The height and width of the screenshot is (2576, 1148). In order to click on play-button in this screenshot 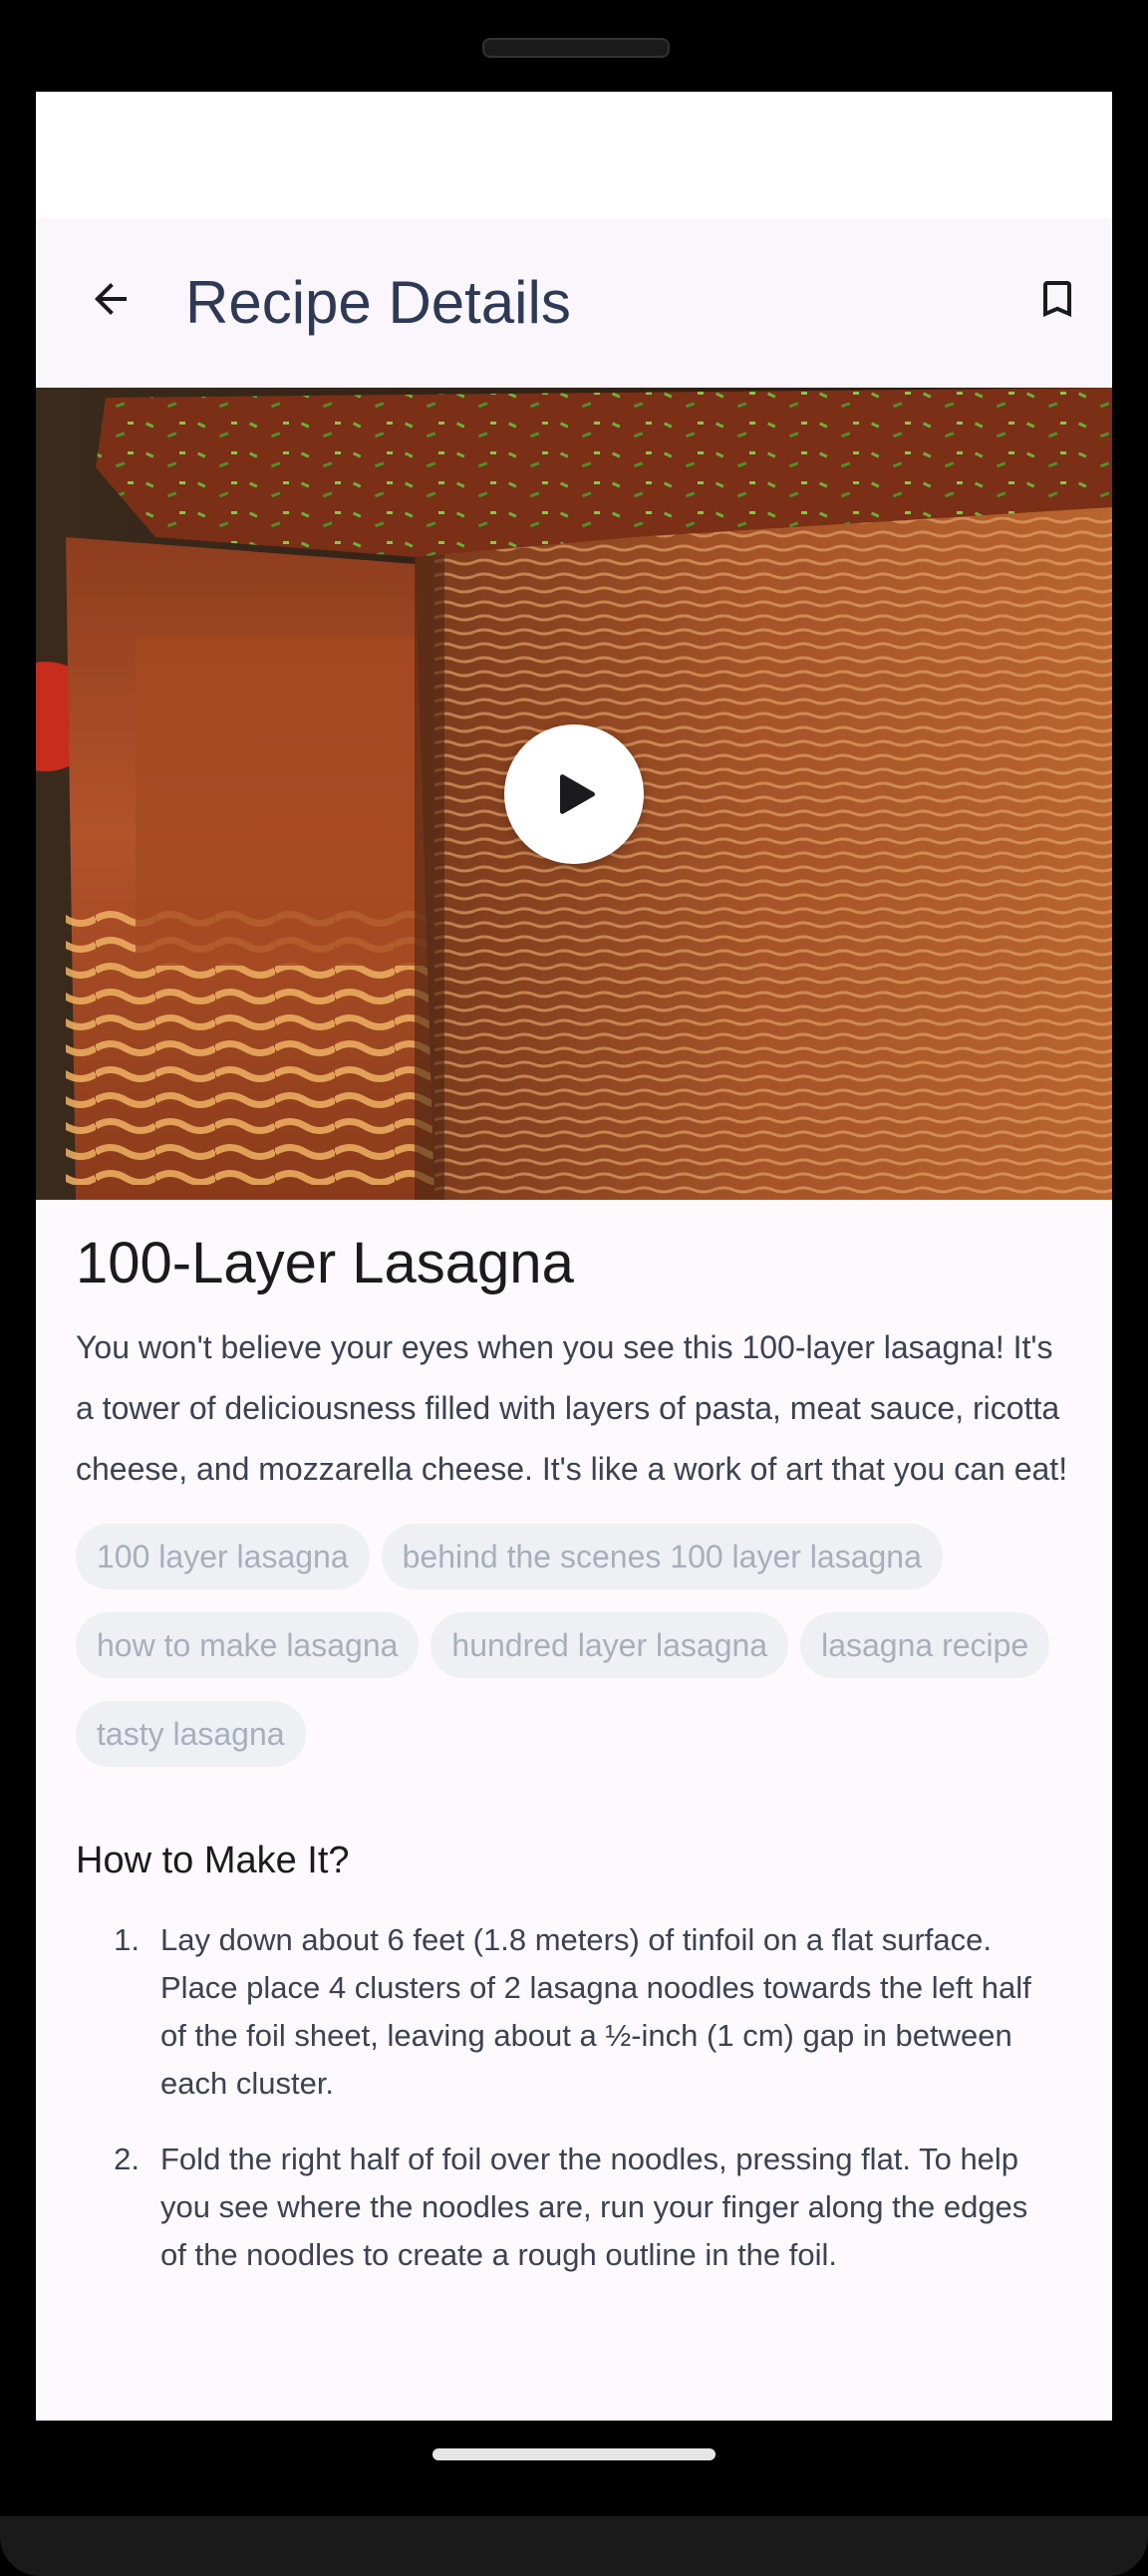, I will do `click(574, 794)`.